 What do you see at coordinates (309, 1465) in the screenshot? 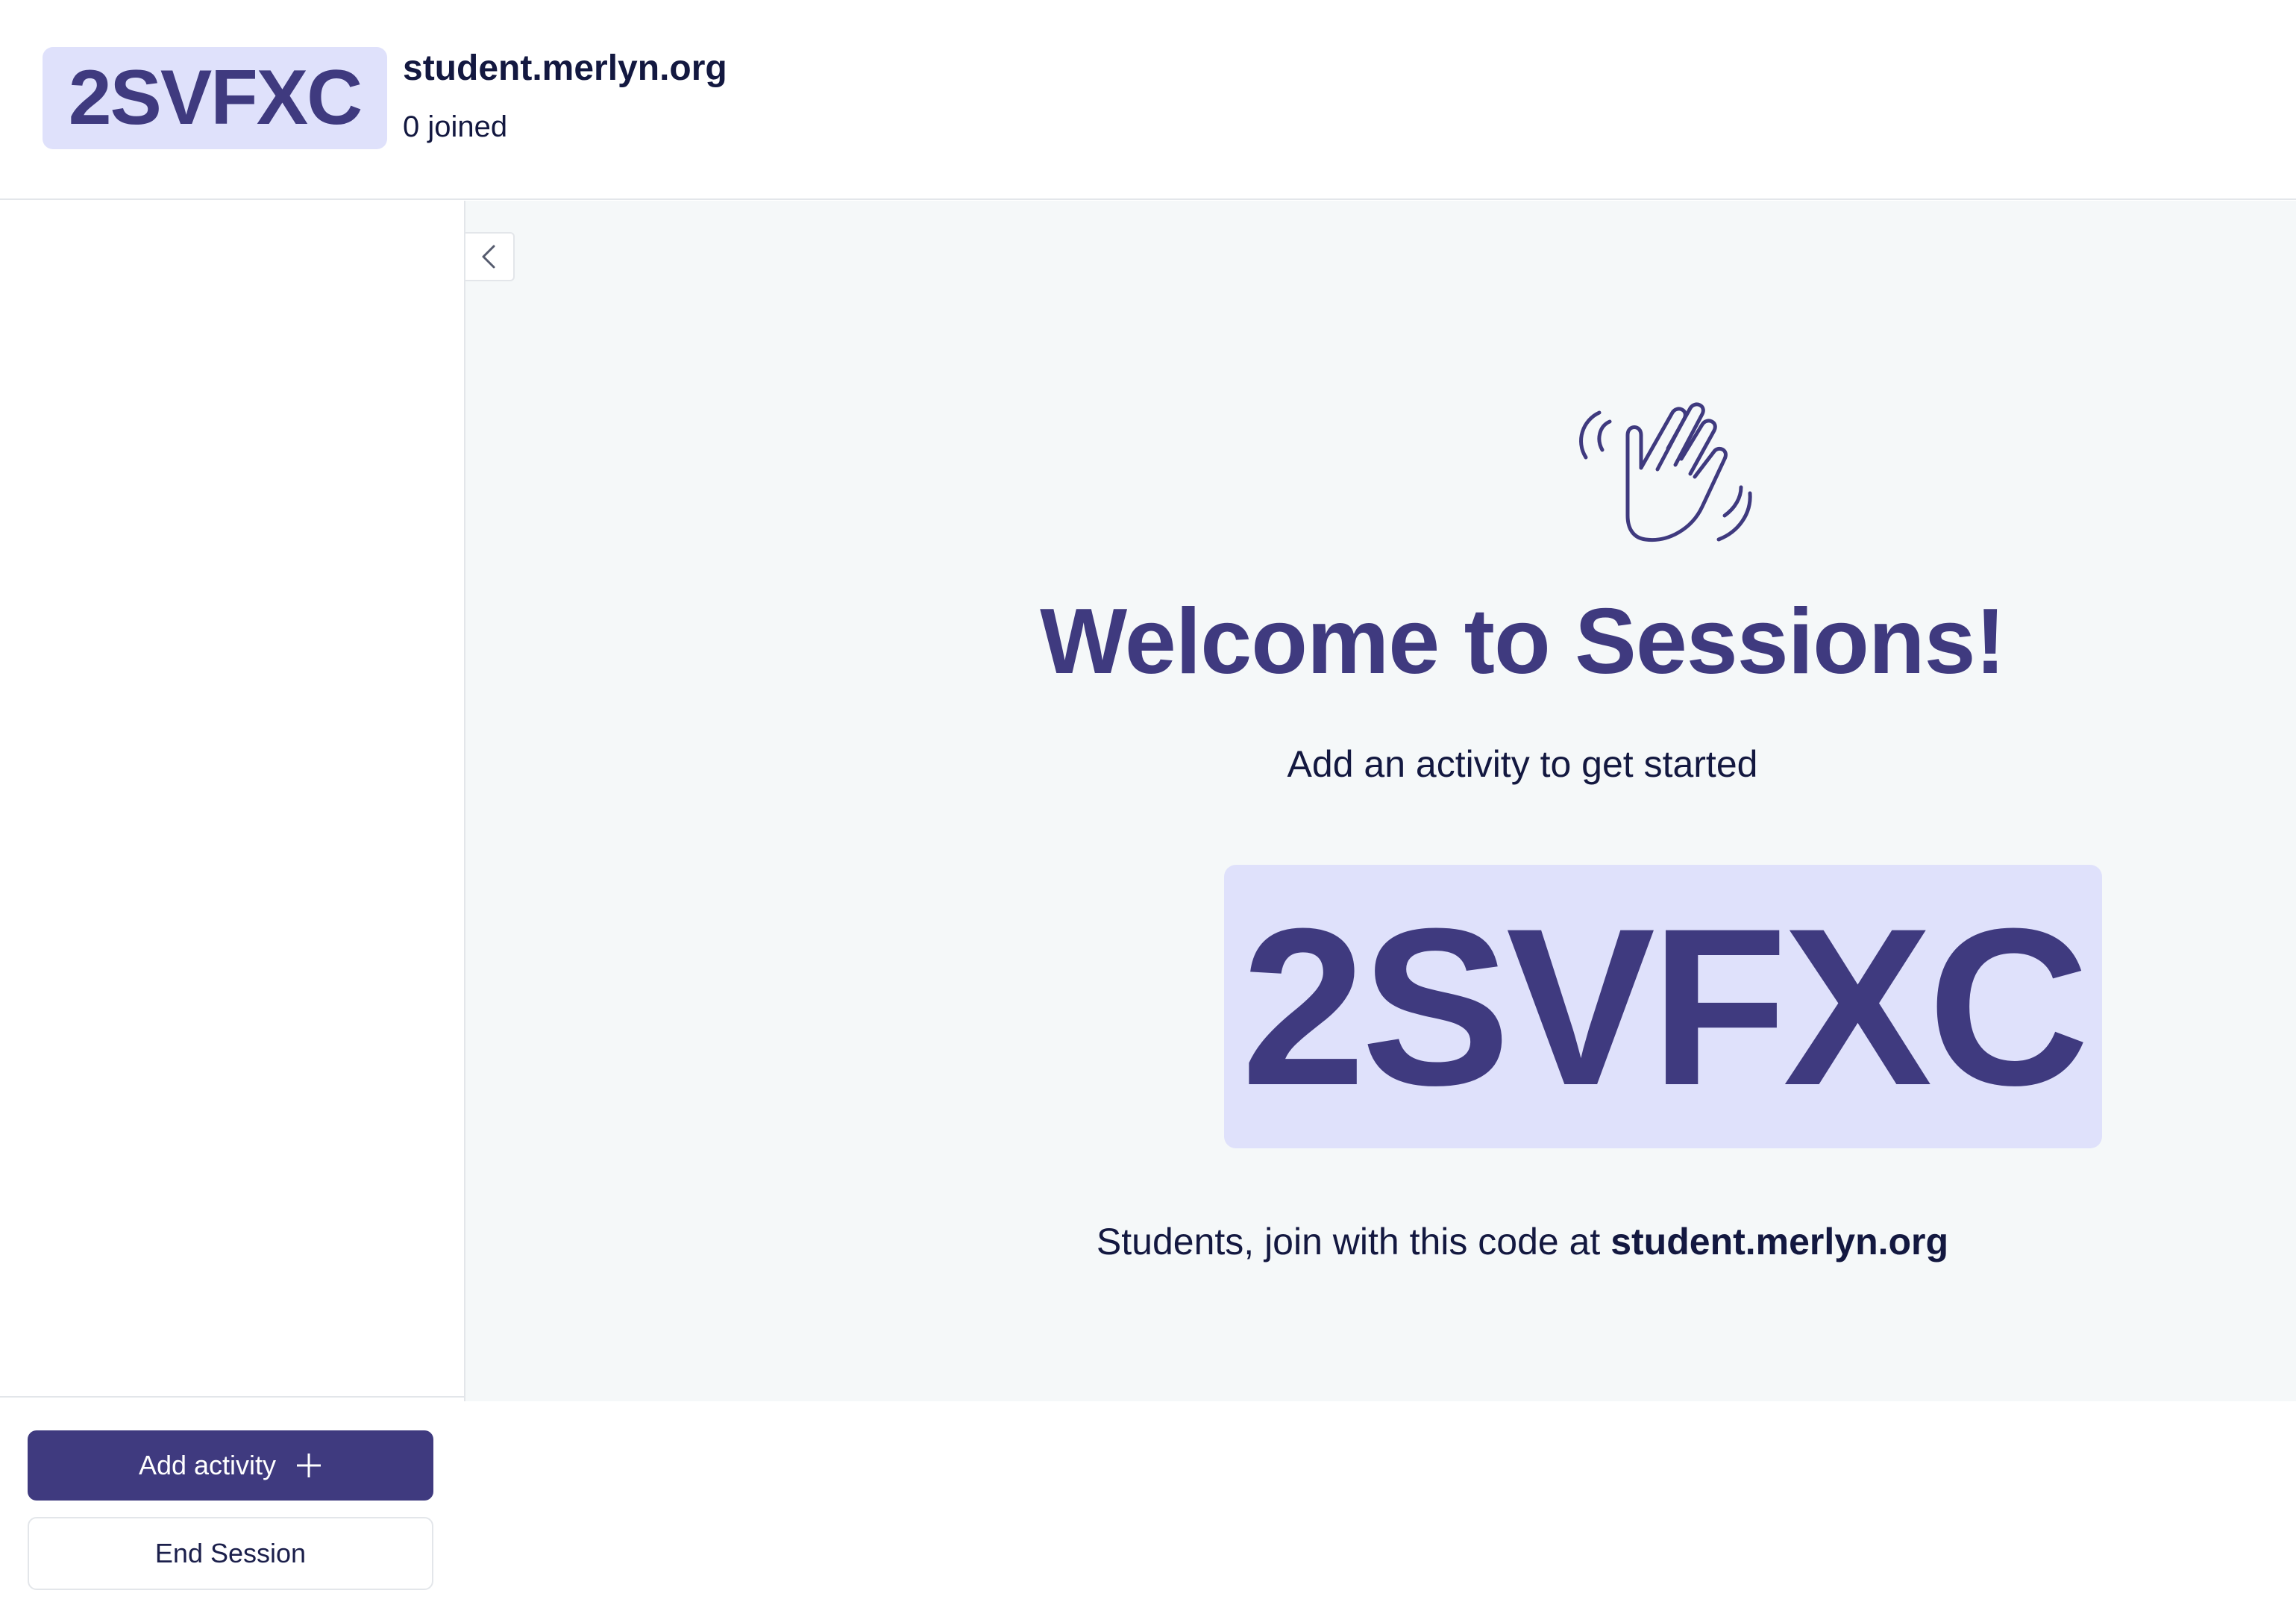
I see `plus-icon` at bounding box center [309, 1465].